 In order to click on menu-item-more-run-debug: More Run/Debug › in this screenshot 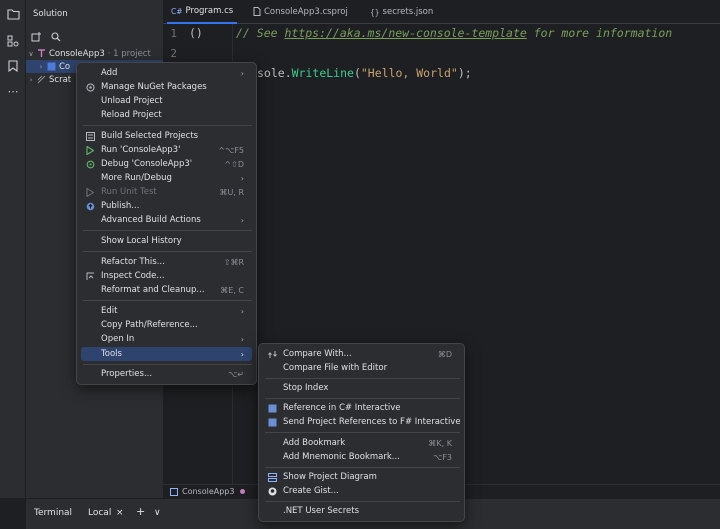, I will do `click(166, 178)`.